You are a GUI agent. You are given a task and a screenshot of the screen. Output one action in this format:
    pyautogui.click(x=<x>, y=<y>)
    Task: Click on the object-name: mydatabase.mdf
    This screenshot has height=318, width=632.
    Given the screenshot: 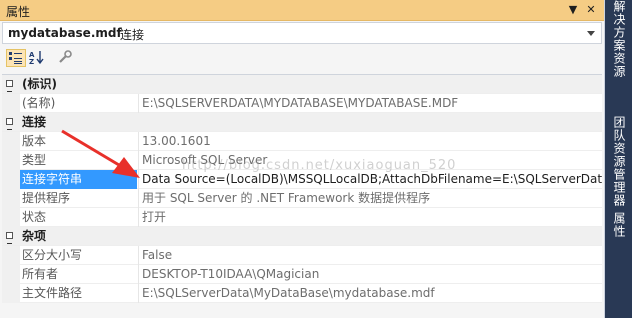 What is the action you would take?
    pyautogui.click(x=65, y=33)
    